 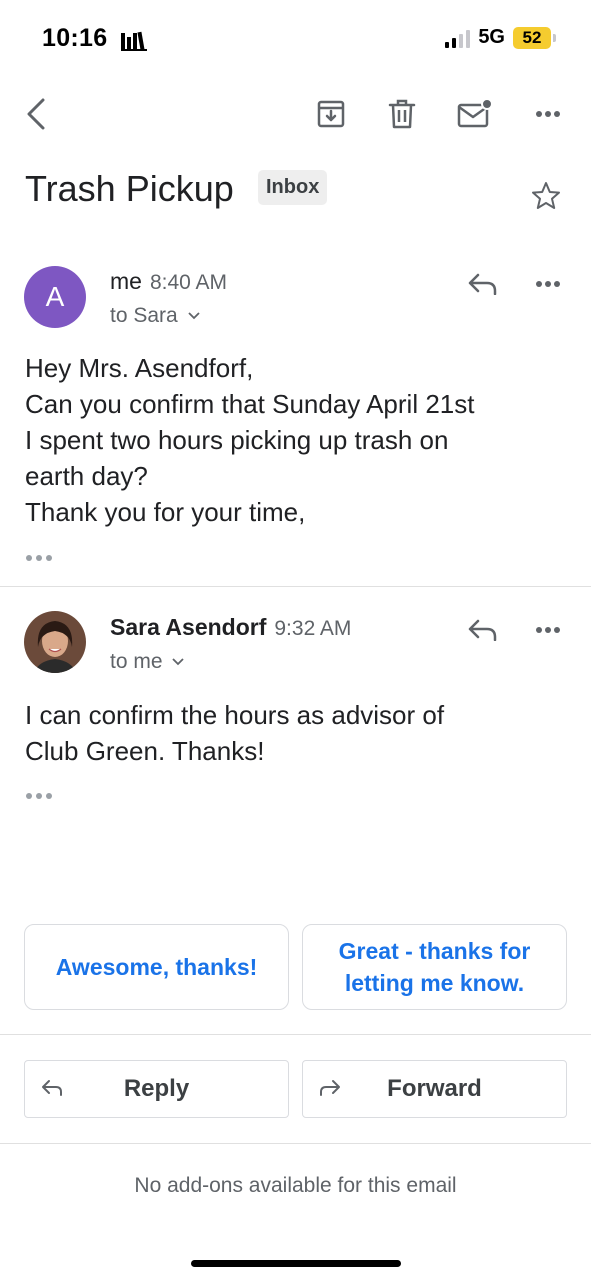 I want to click on delete-button, so click(x=402, y=114).